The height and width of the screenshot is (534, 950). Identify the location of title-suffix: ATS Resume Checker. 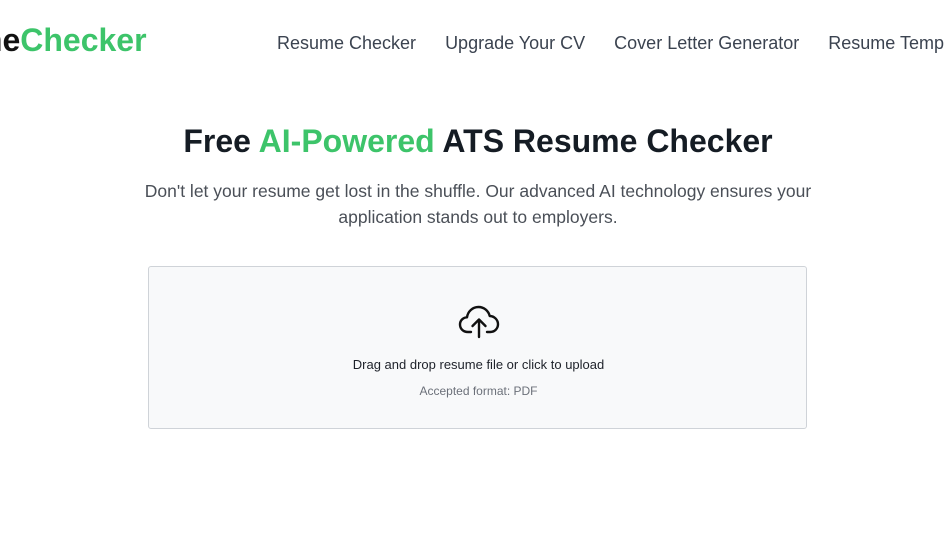
(603, 141).